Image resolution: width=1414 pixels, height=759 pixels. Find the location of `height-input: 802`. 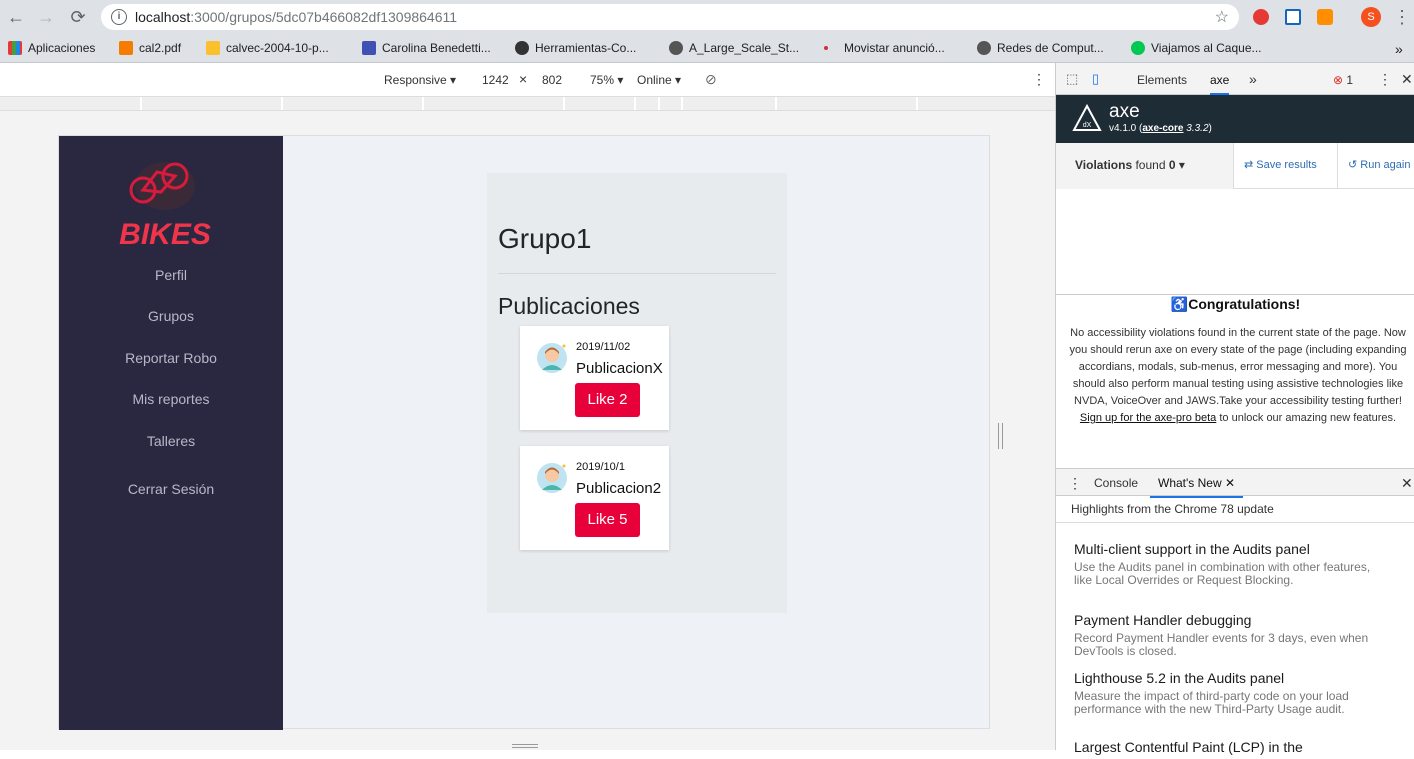

height-input: 802 is located at coordinates (552, 80).